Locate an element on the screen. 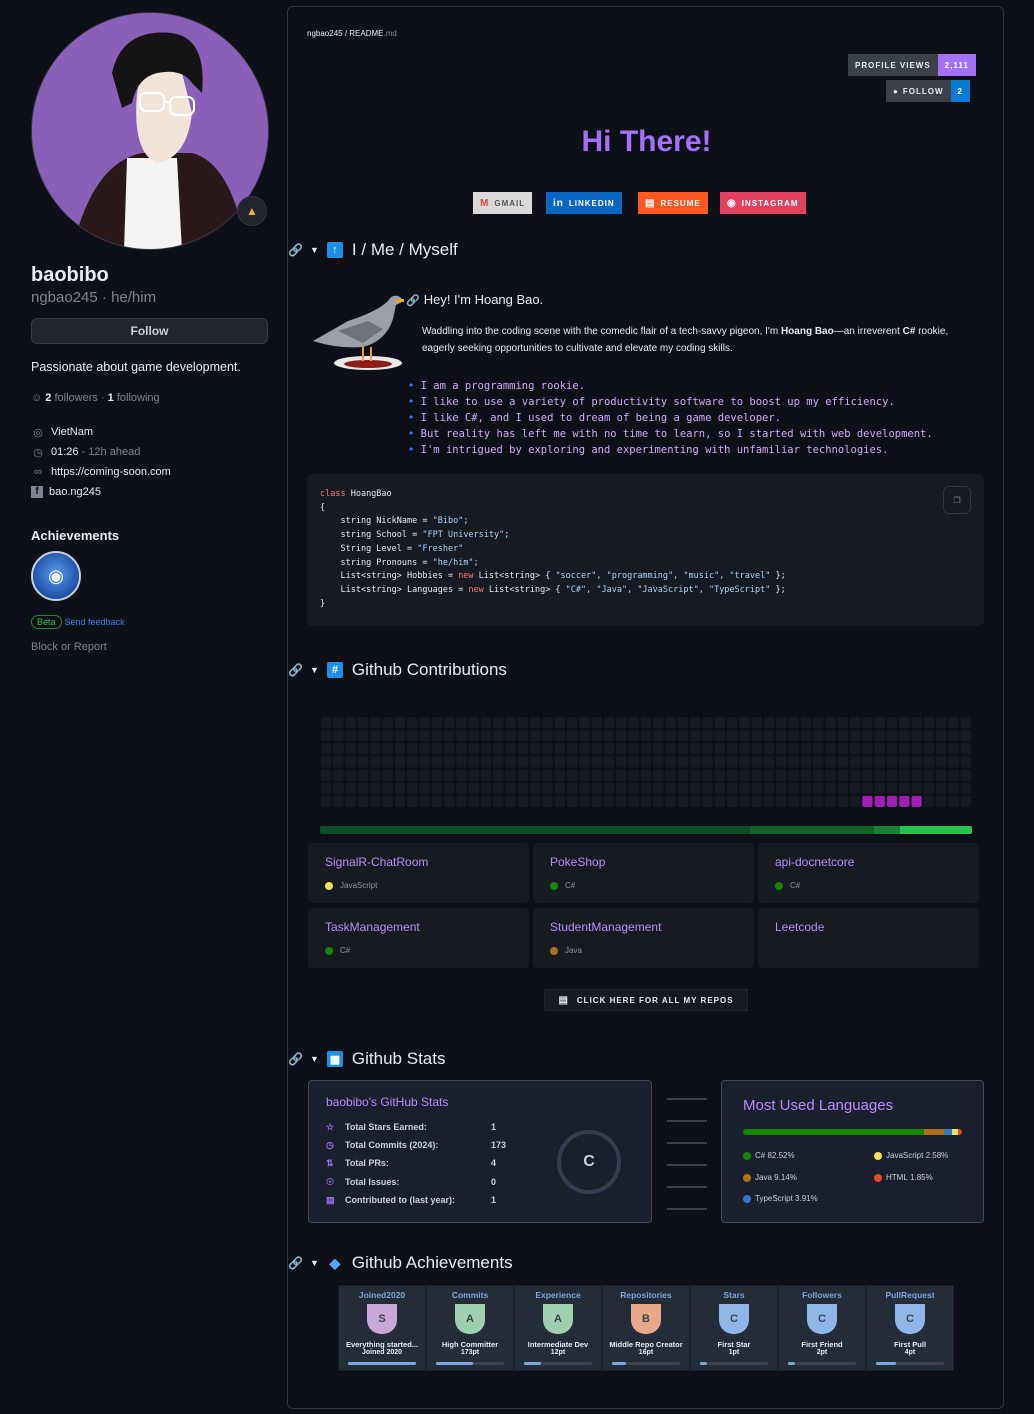 This screenshot has width=1034, height=1414. copy-icon: ❐ is located at coordinates (957, 500).